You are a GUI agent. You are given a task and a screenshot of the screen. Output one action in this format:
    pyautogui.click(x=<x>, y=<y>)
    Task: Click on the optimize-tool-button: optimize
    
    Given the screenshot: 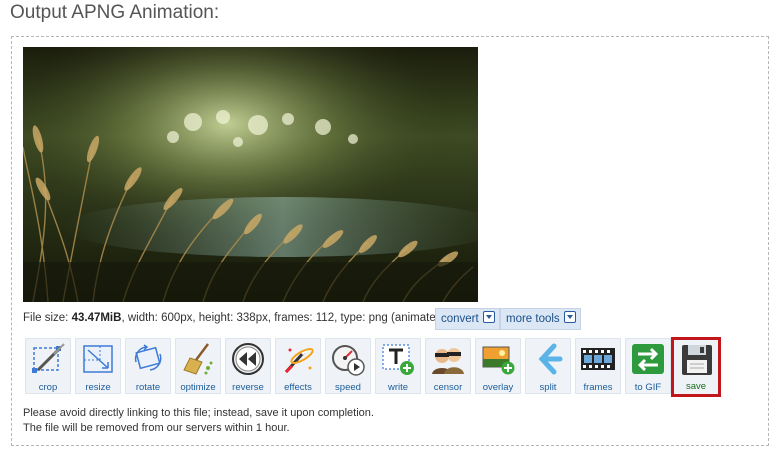 What is the action you would take?
    pyautogui.click(x=198, y=366)
    